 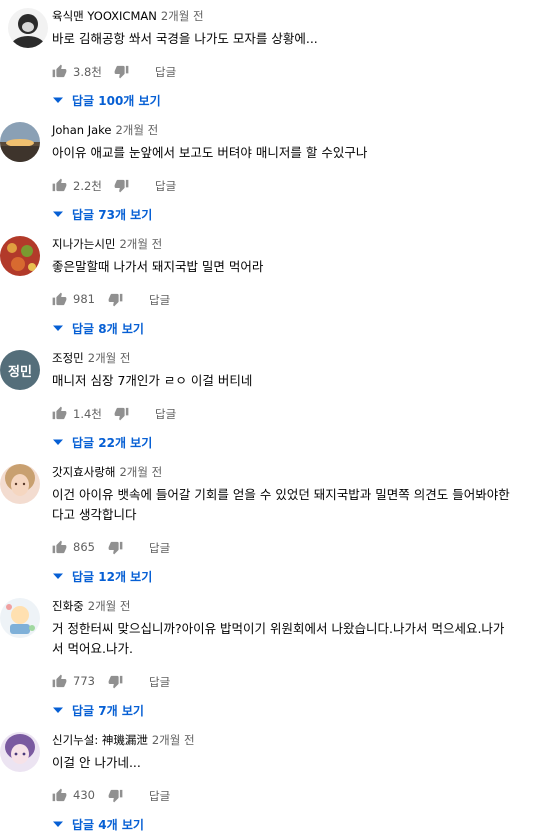 I want to click on view-replies-button: 답글 12개 보기, so click(x=298, y=576).